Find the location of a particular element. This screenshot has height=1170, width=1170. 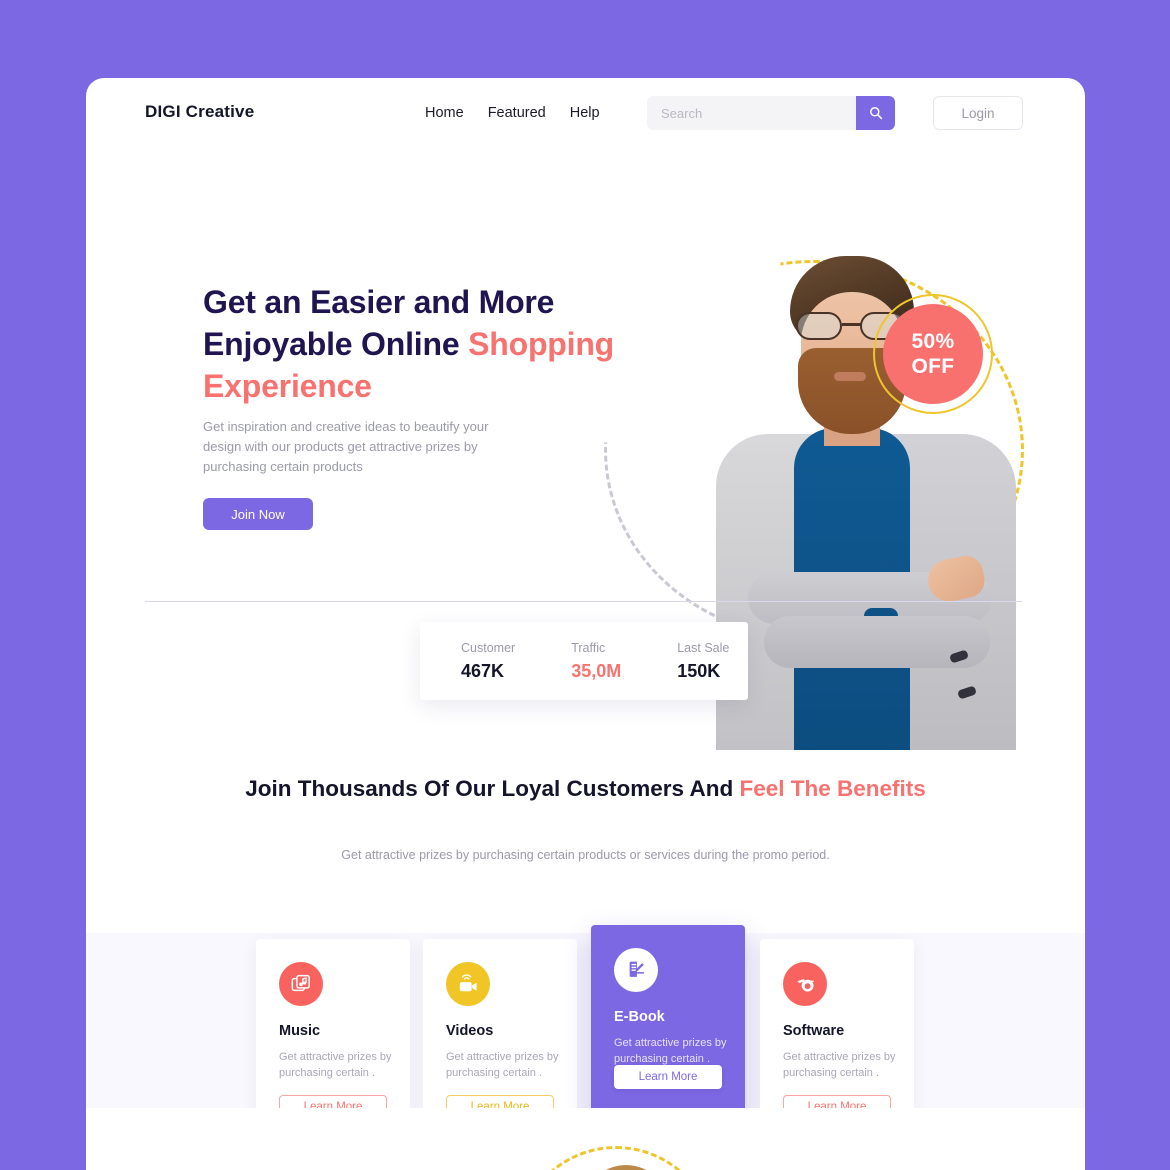

search-button is located at coordinates (875, 113).